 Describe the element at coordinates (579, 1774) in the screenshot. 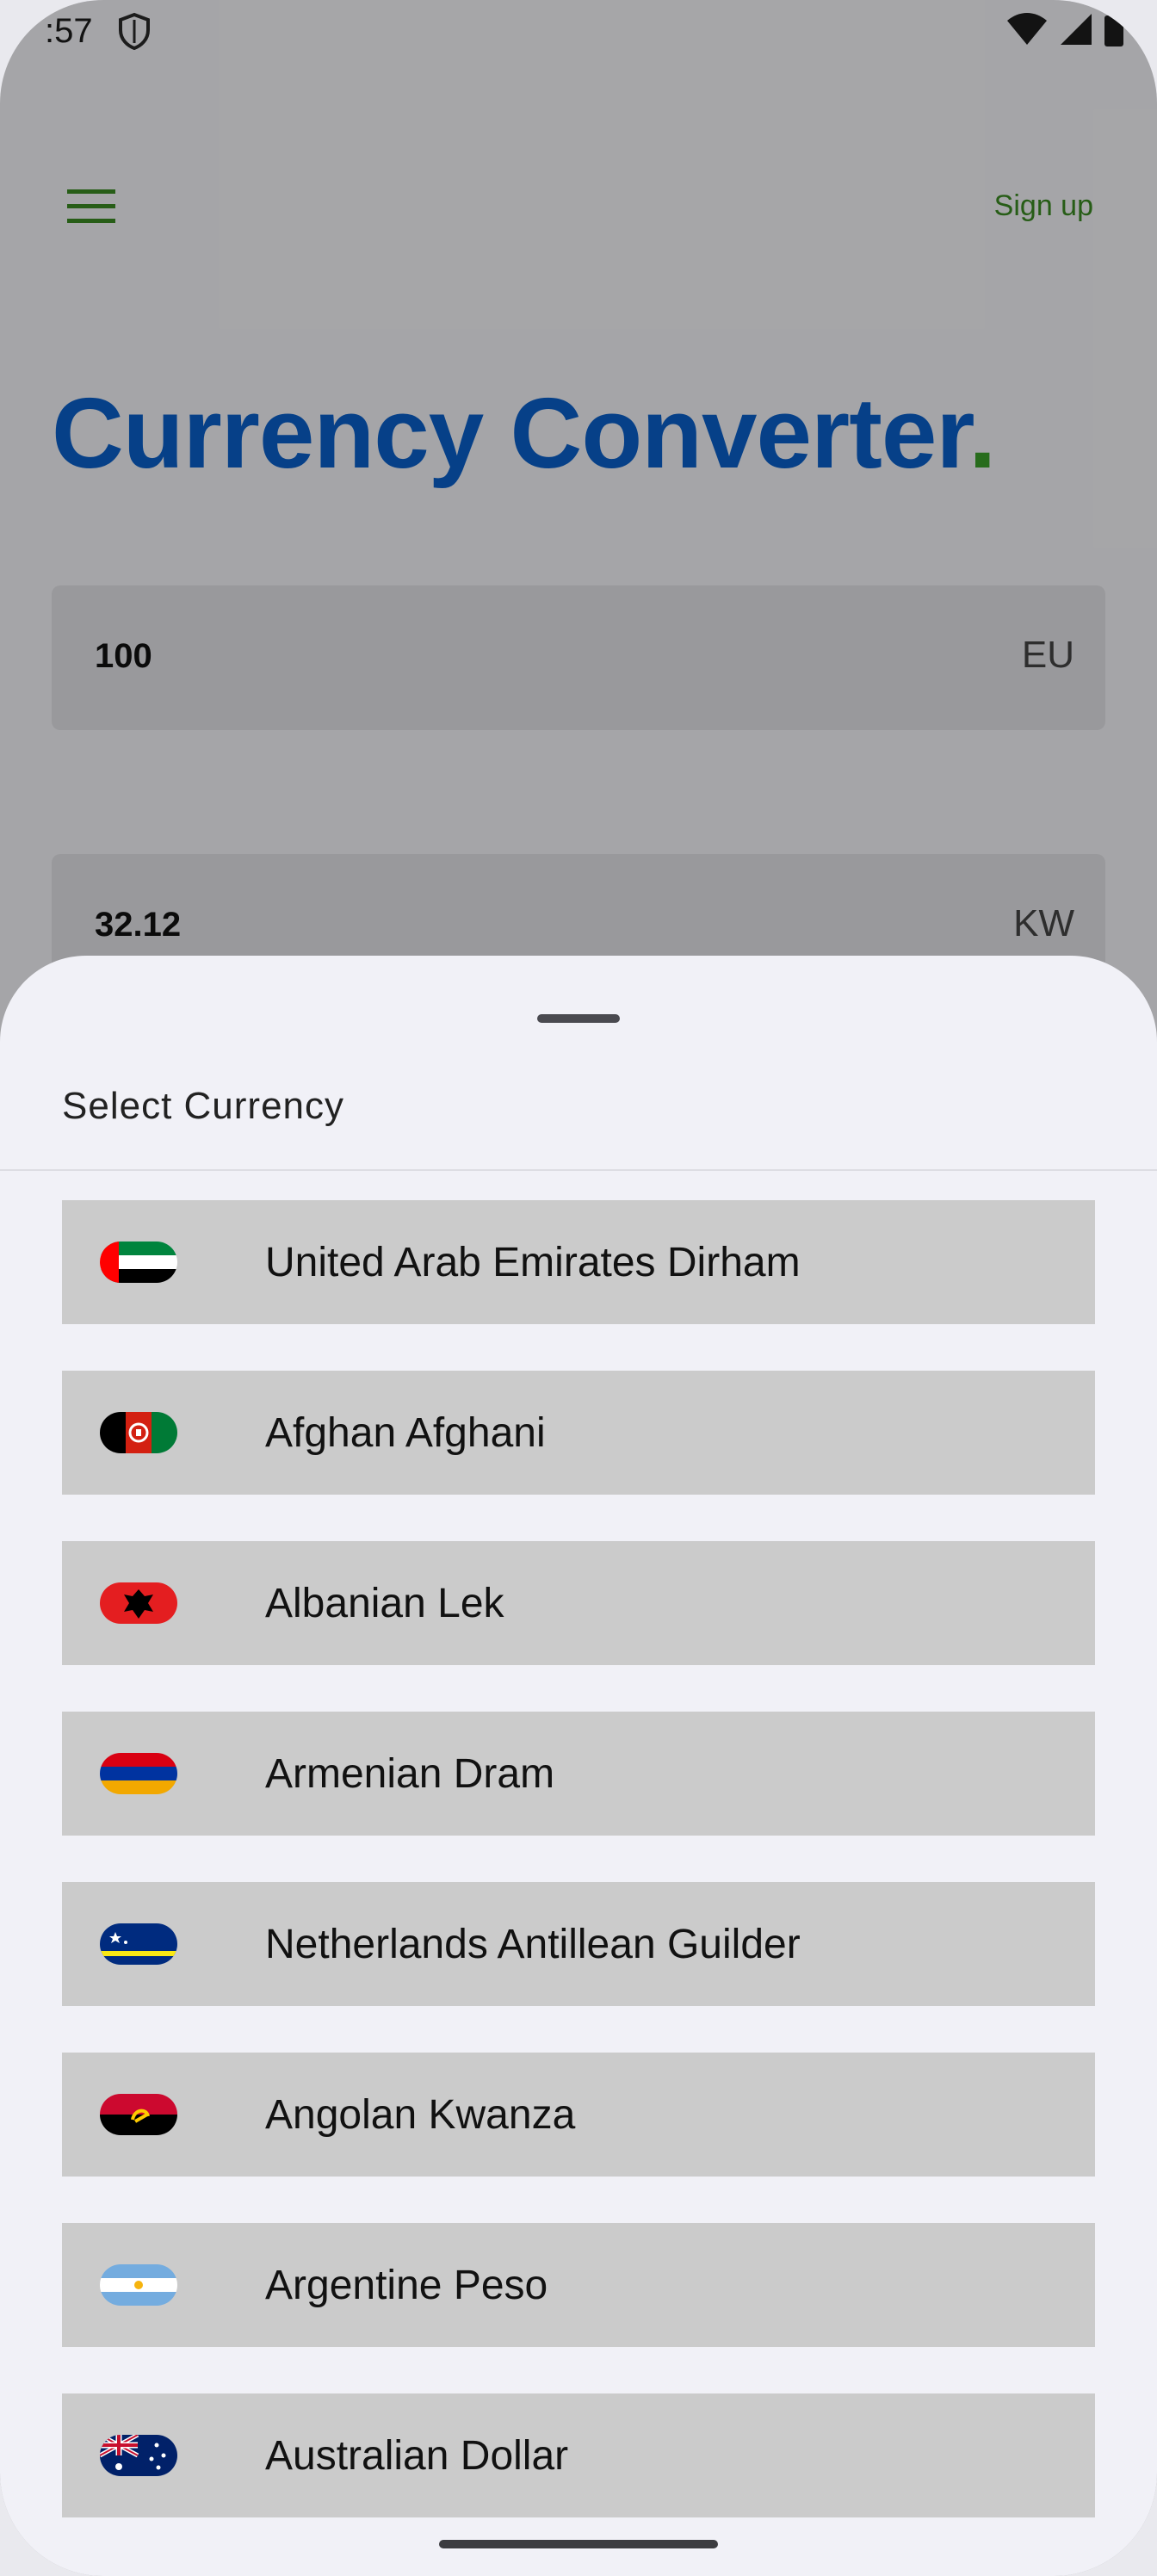

I see `currency-item: Armenian Dram` at that location.